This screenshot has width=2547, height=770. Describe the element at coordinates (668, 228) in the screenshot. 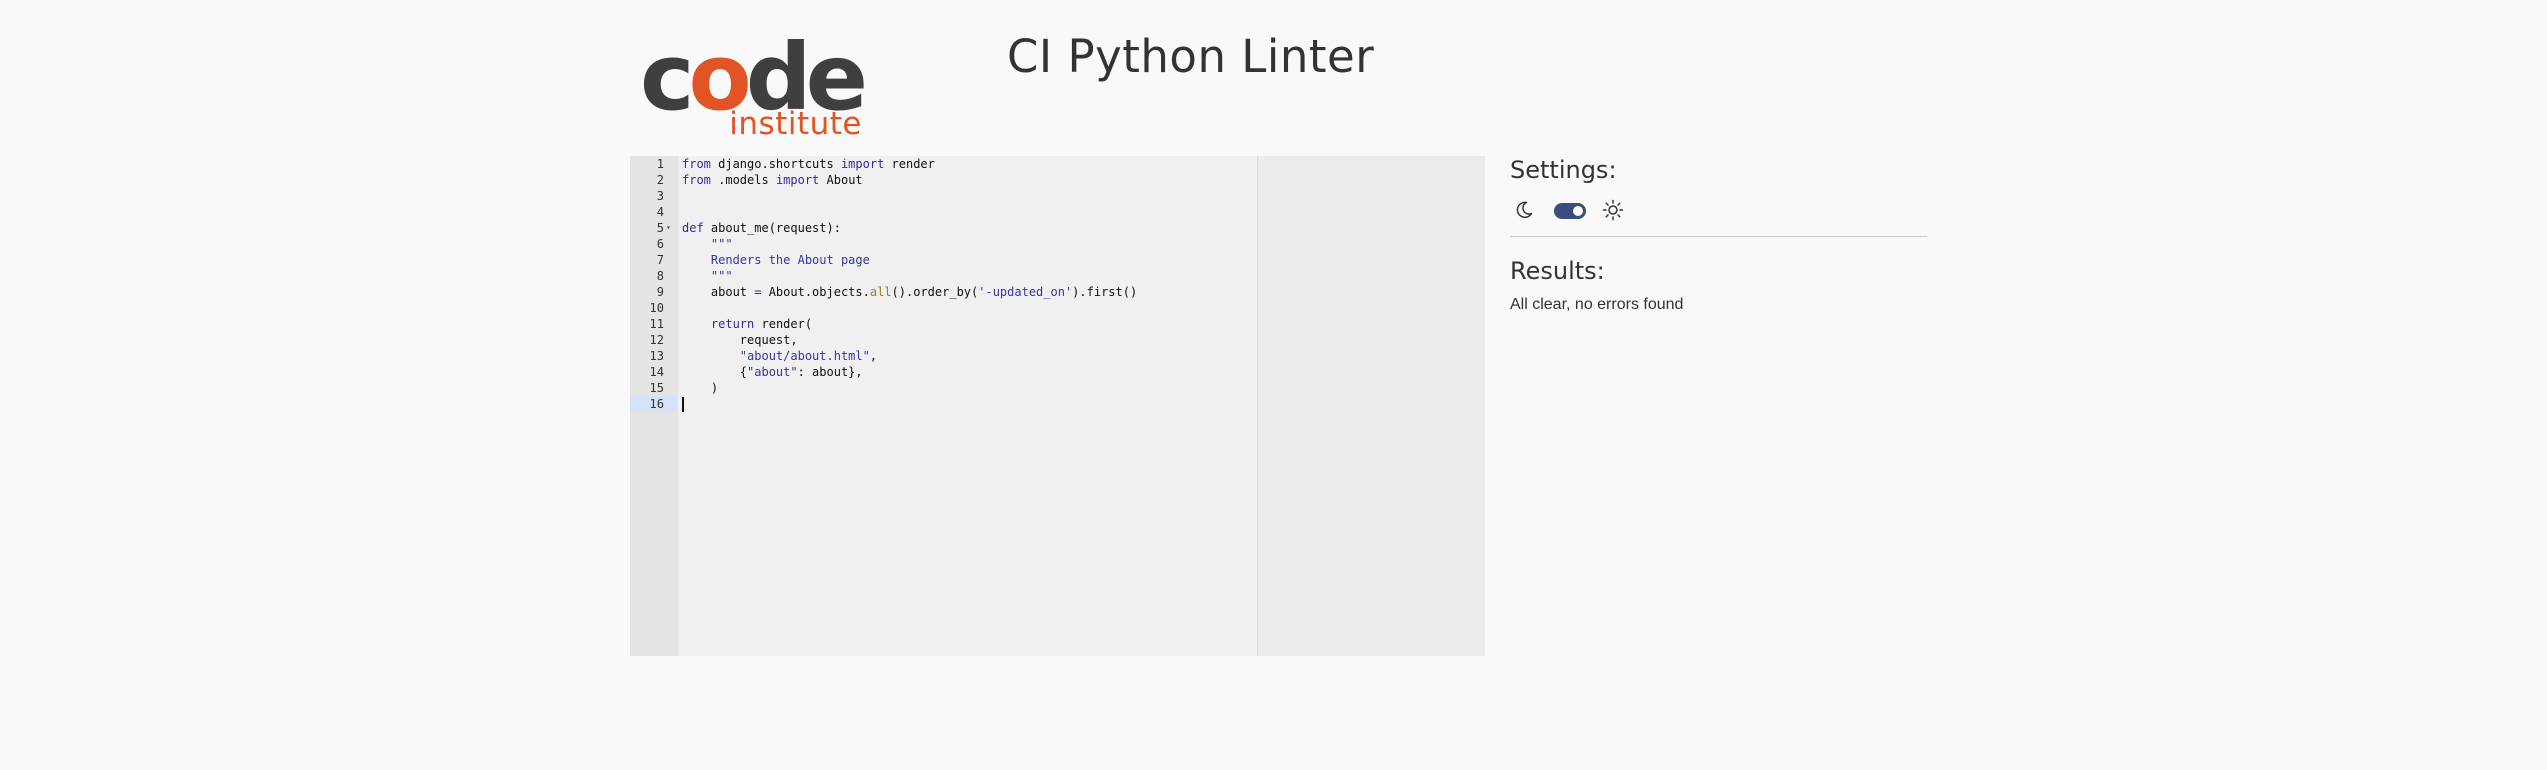

I see `fold-toggle-icon: ▾` at that location.